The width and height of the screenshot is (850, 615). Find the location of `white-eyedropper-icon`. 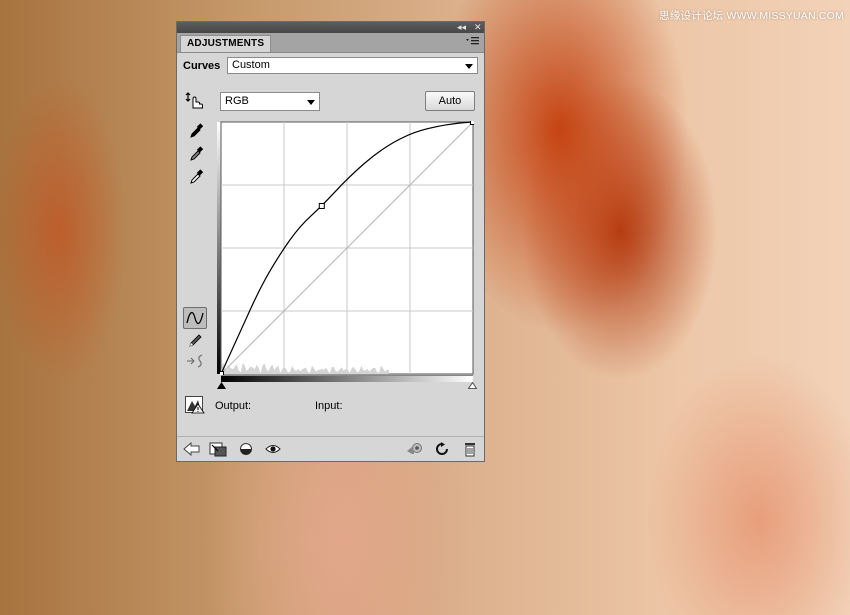

white-eyedropper-icon is located at coordinates (196, 178).